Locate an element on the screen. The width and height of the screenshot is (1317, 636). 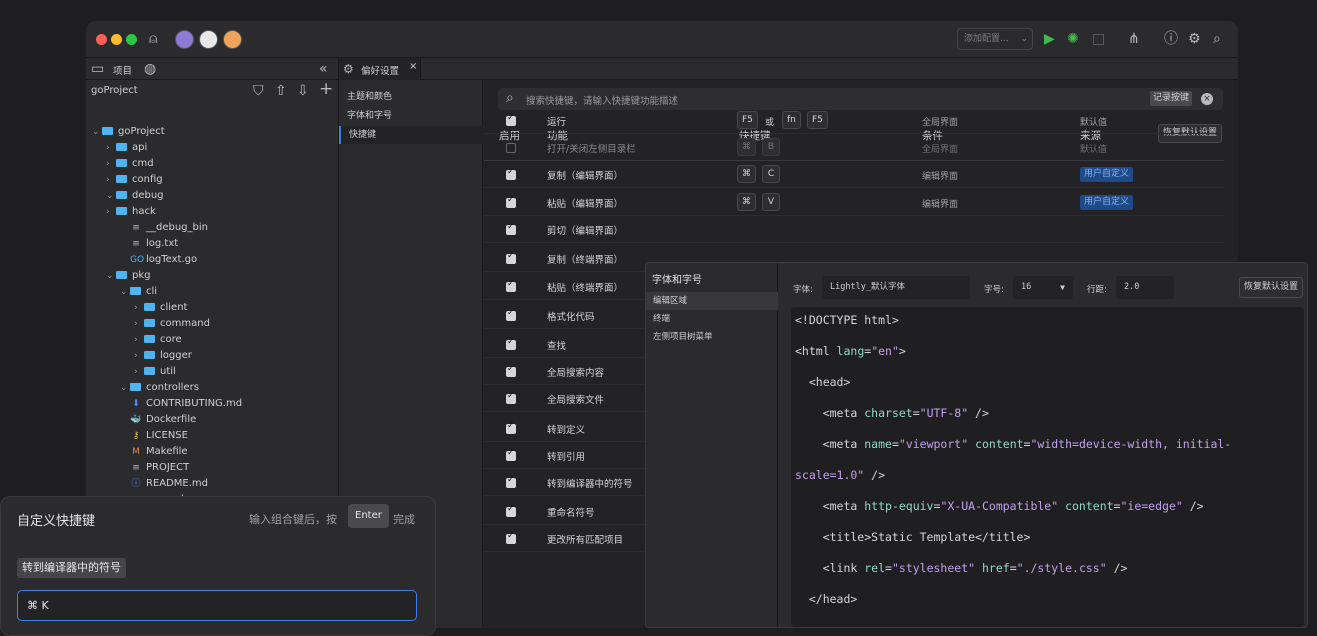
tree-item: ≡ PROJECT is located at coordinates (137, 468).